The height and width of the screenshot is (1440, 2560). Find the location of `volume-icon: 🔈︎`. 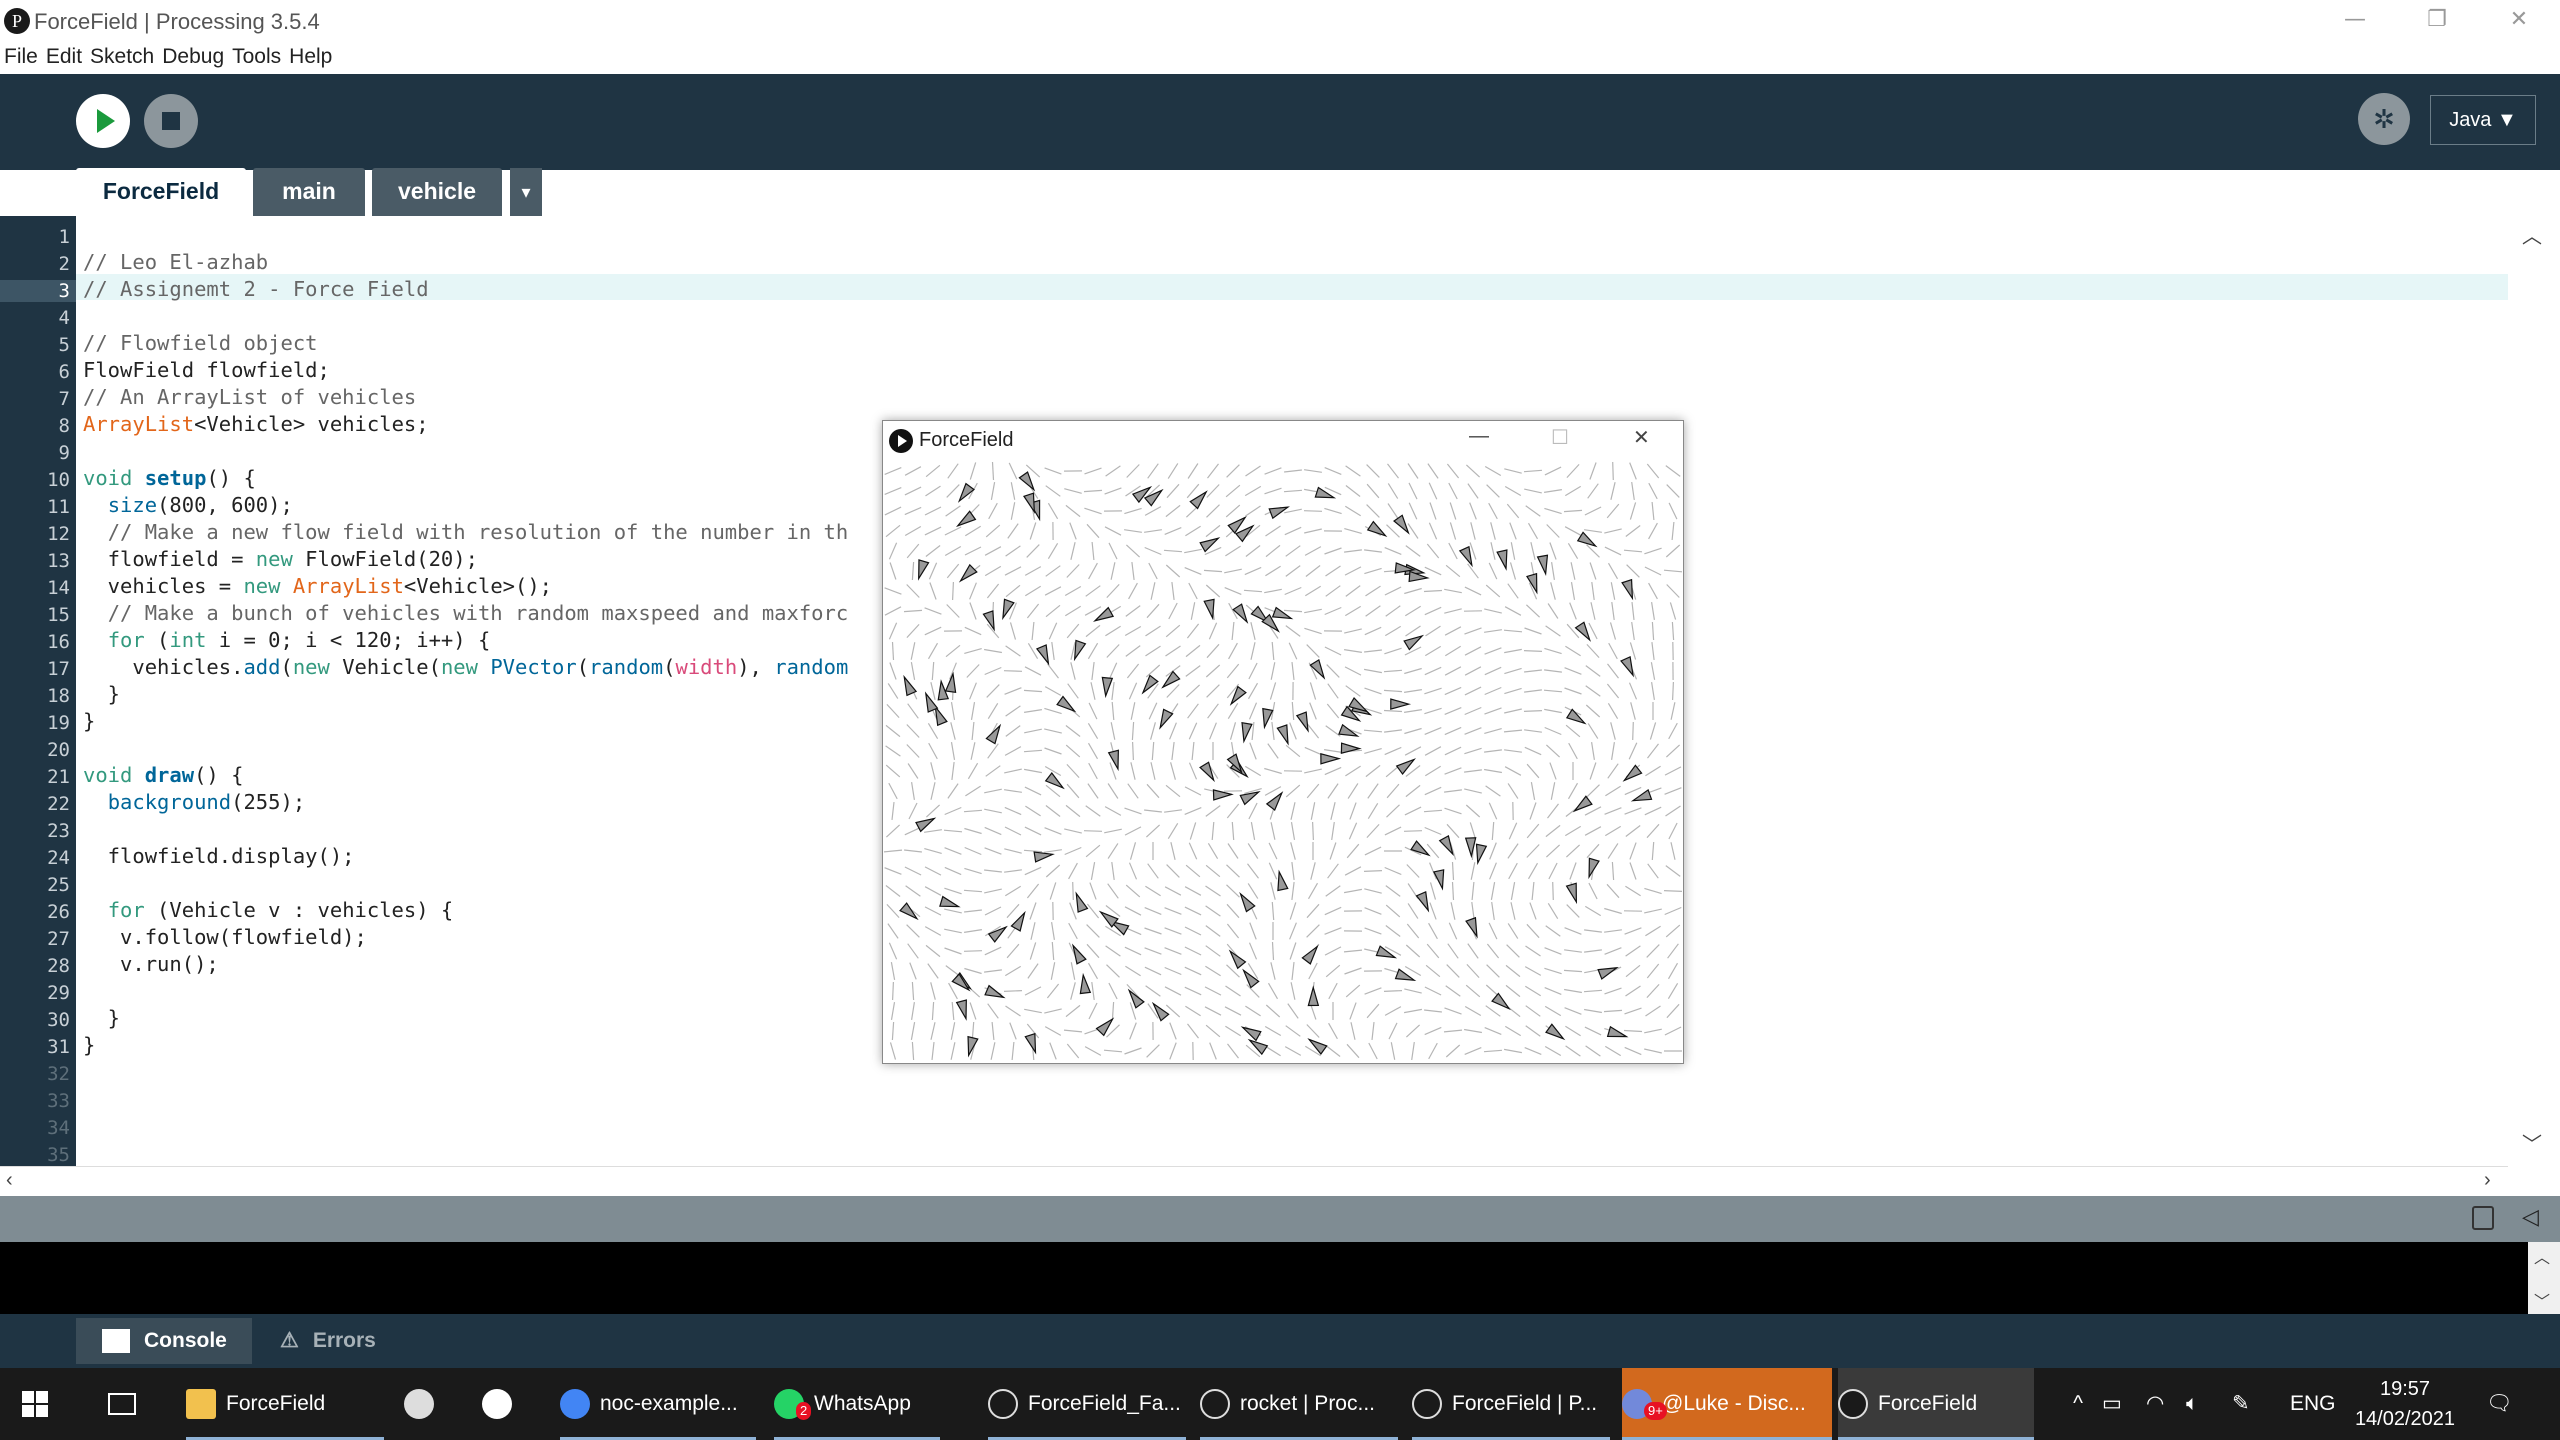

volume-icon: 🔈︎ is located at coordinates (2192, 1404).